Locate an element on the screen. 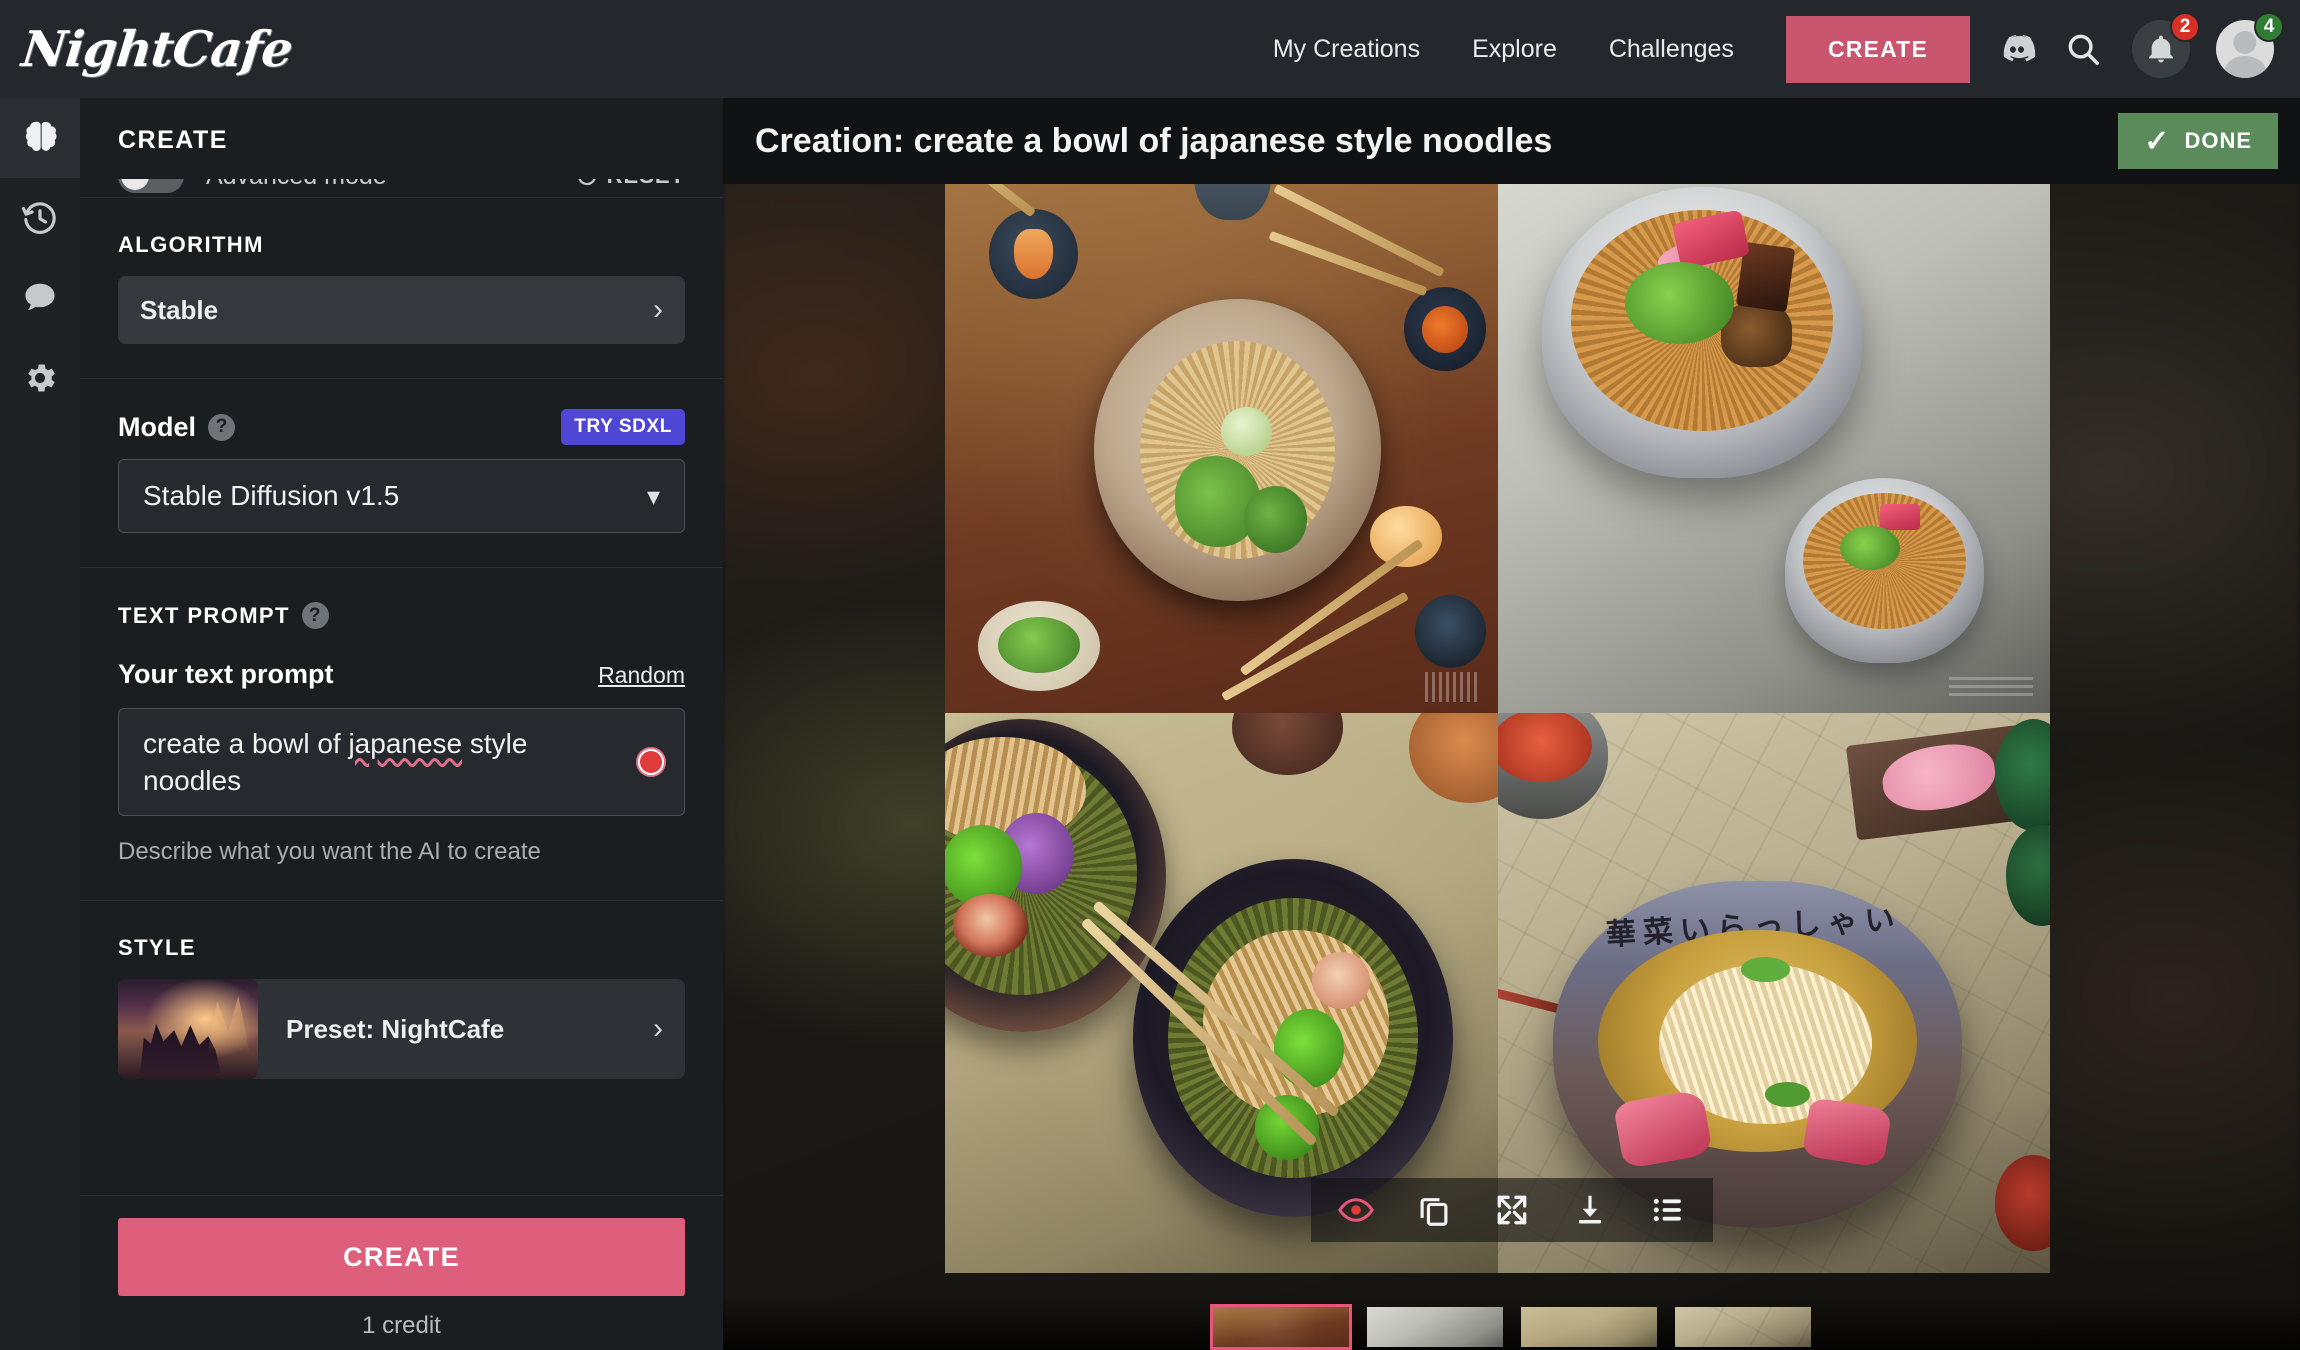 This screenshot has width=2300, height=1350. prompt-input: create a bowl of japanese style noodles is located at coordinates (401, 762).